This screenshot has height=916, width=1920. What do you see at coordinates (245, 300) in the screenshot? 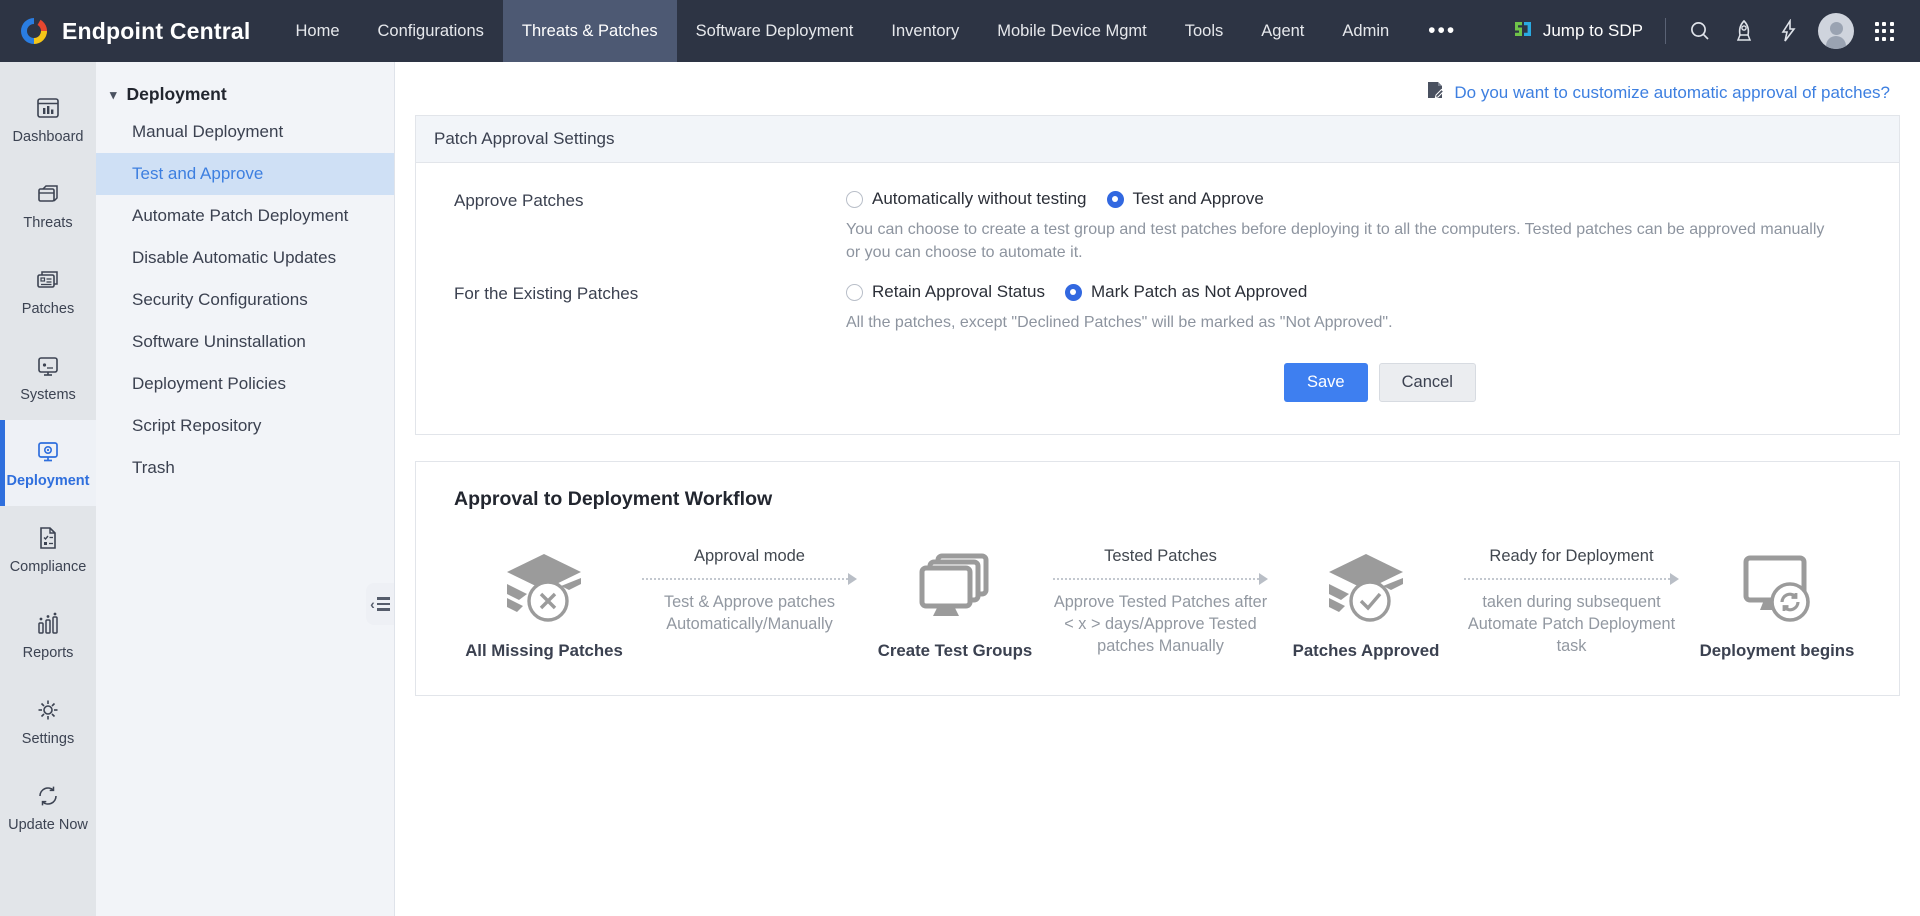
I see `sidebar-item-security-configurations: Security Configurations` at bounding box center [245, 300].